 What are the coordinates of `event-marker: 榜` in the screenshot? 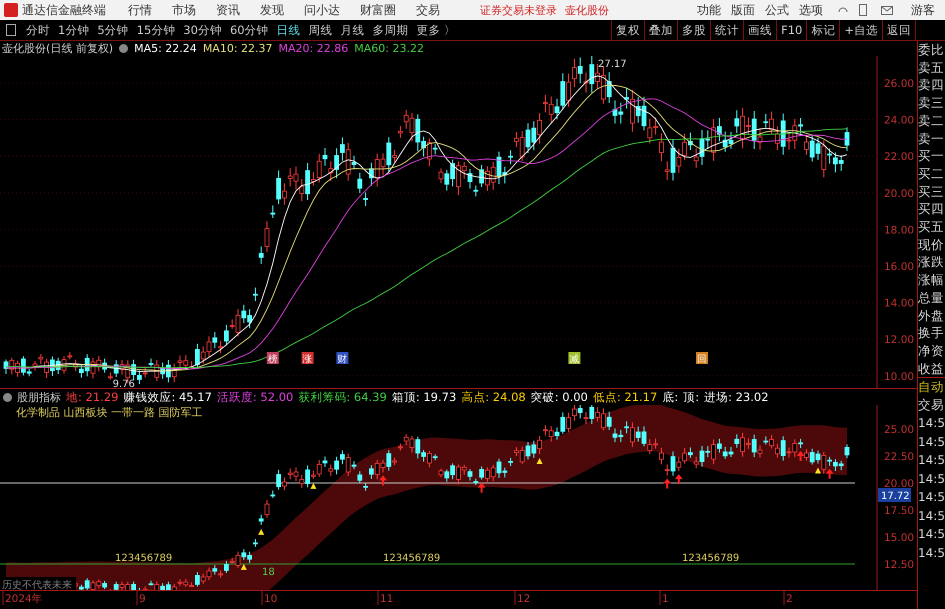 It's located at (272, 358).